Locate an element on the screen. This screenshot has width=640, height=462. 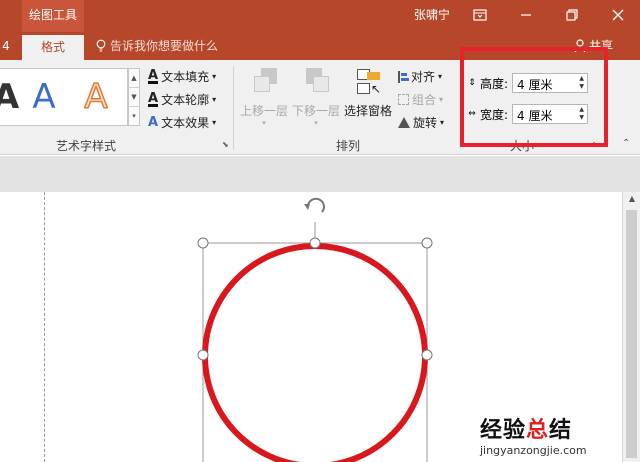
tell-me-box: 告诉我你想要做什么 is located at coordinates (157, 46).